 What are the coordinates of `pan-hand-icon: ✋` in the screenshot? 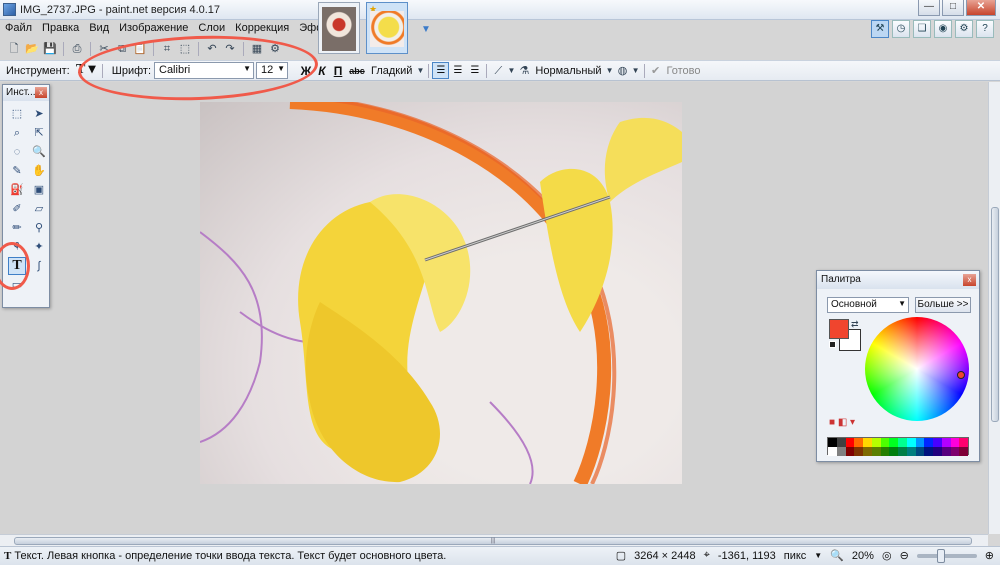 It's located at (39, 171).